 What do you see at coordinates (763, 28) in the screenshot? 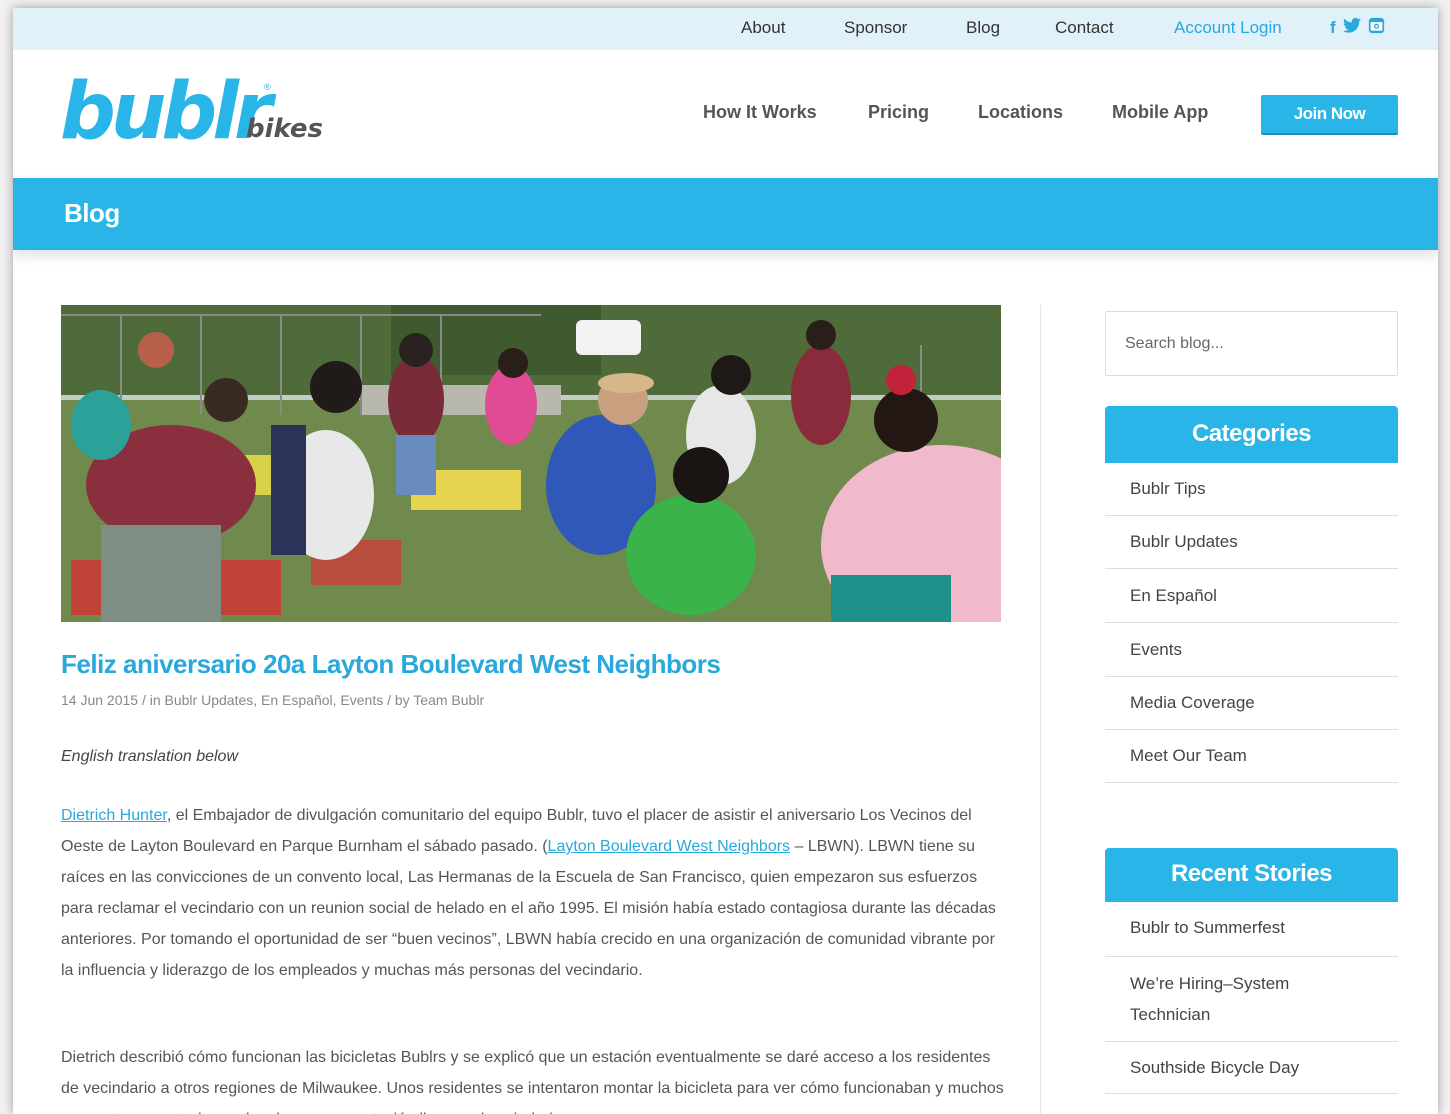
I see `top-link-about: About` at bounding box center [763, 28].